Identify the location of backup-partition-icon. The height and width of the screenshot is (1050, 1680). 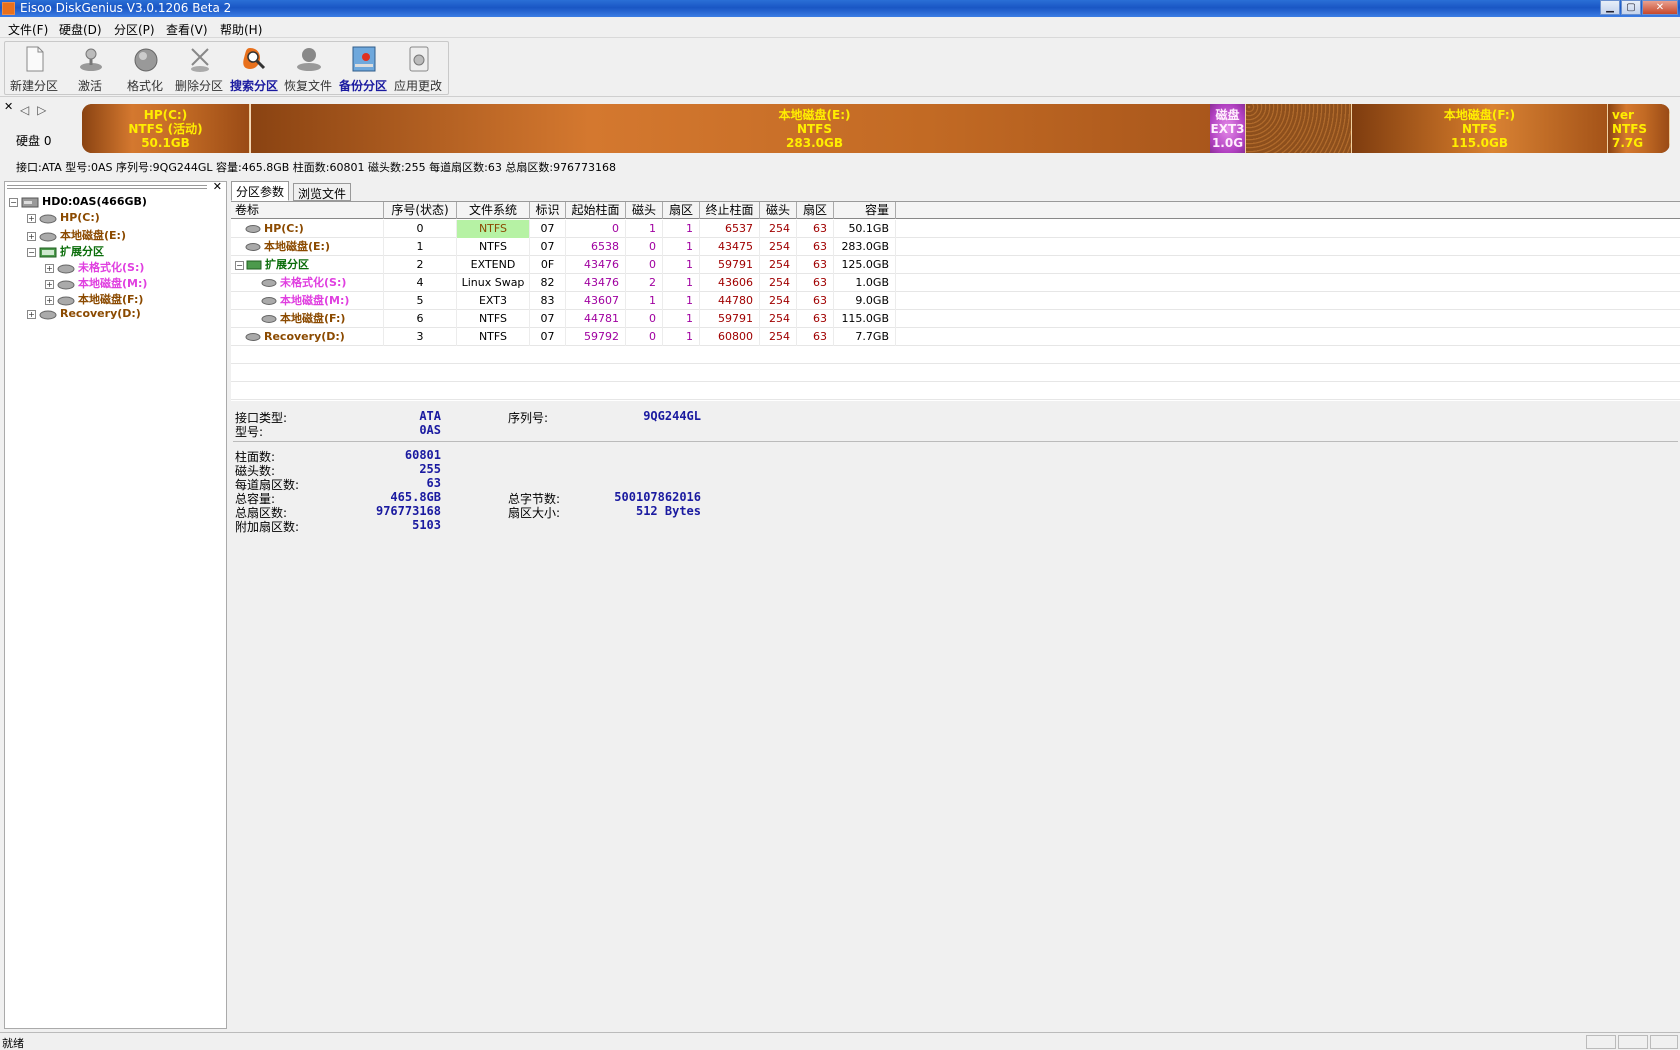
(364, 59).